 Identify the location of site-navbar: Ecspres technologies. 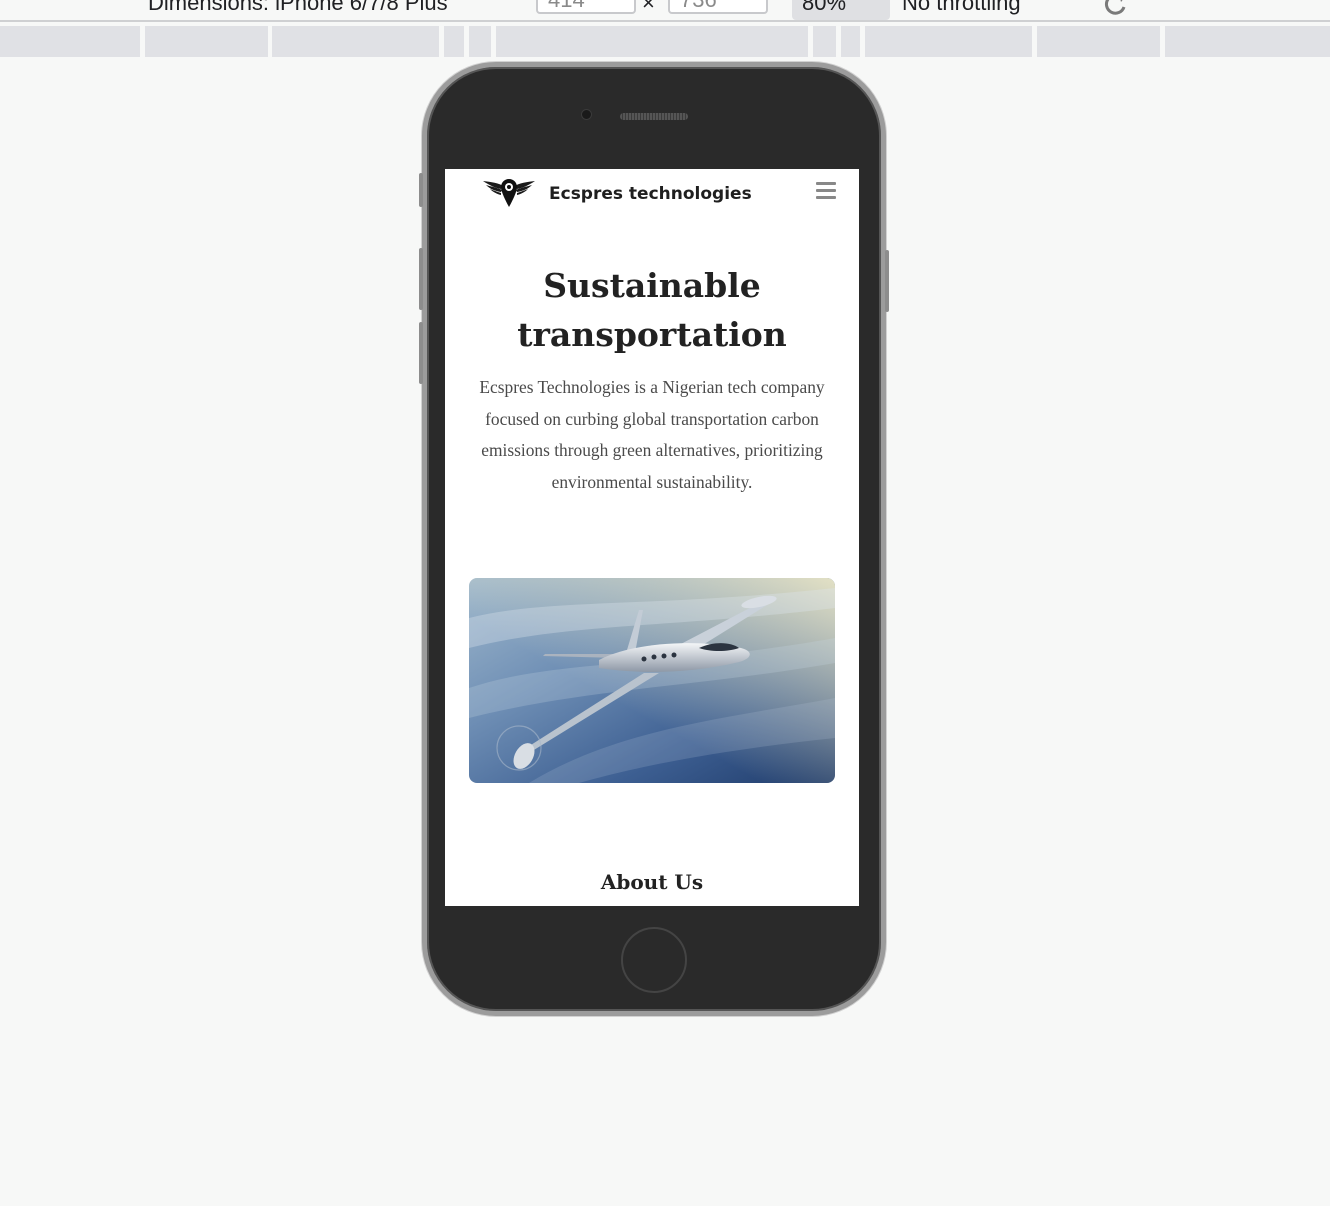
(652, 193).